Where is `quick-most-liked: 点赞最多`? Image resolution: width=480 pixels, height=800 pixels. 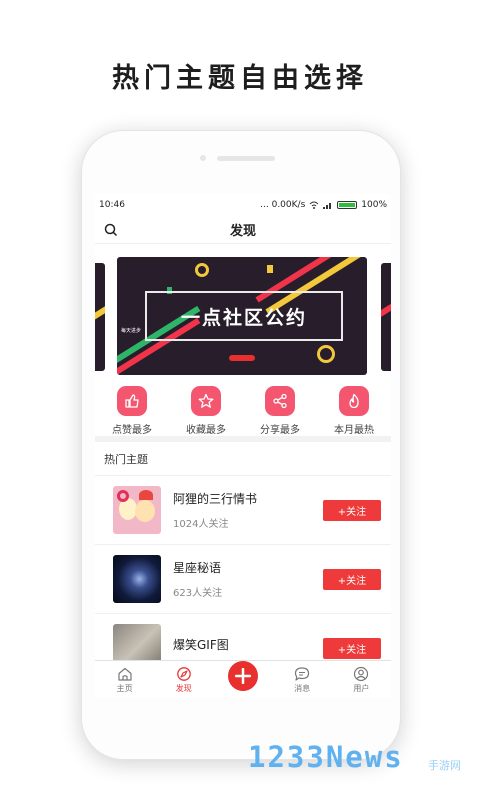 quick-most-liked: 点赞最多 is located at coordinates (132, 411).